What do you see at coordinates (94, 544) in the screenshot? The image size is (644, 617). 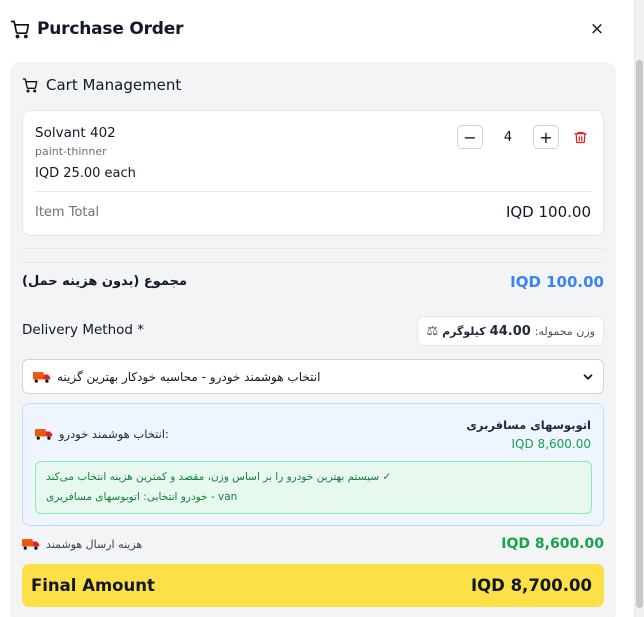 I see `shipping-label-text: هزینه ارسال هوشمند` at bounding box center [94, 544].